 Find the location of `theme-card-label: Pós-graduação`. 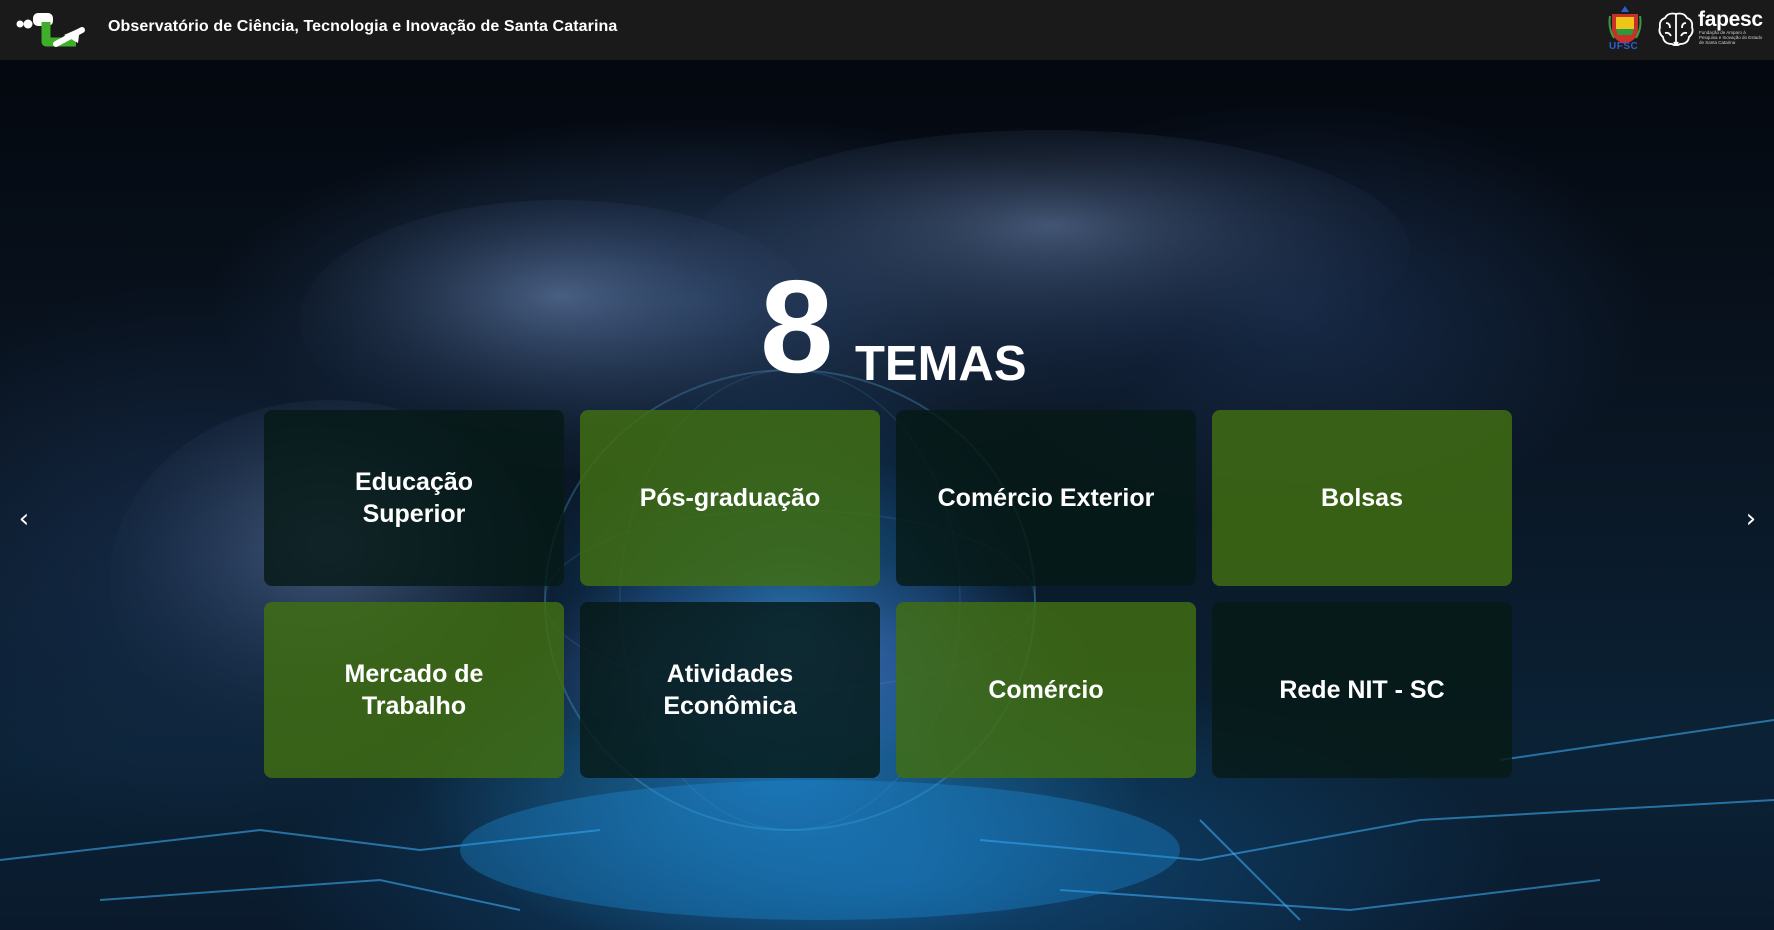

theme-card-label: Pós-graduação is located at coordinates (730, 498).